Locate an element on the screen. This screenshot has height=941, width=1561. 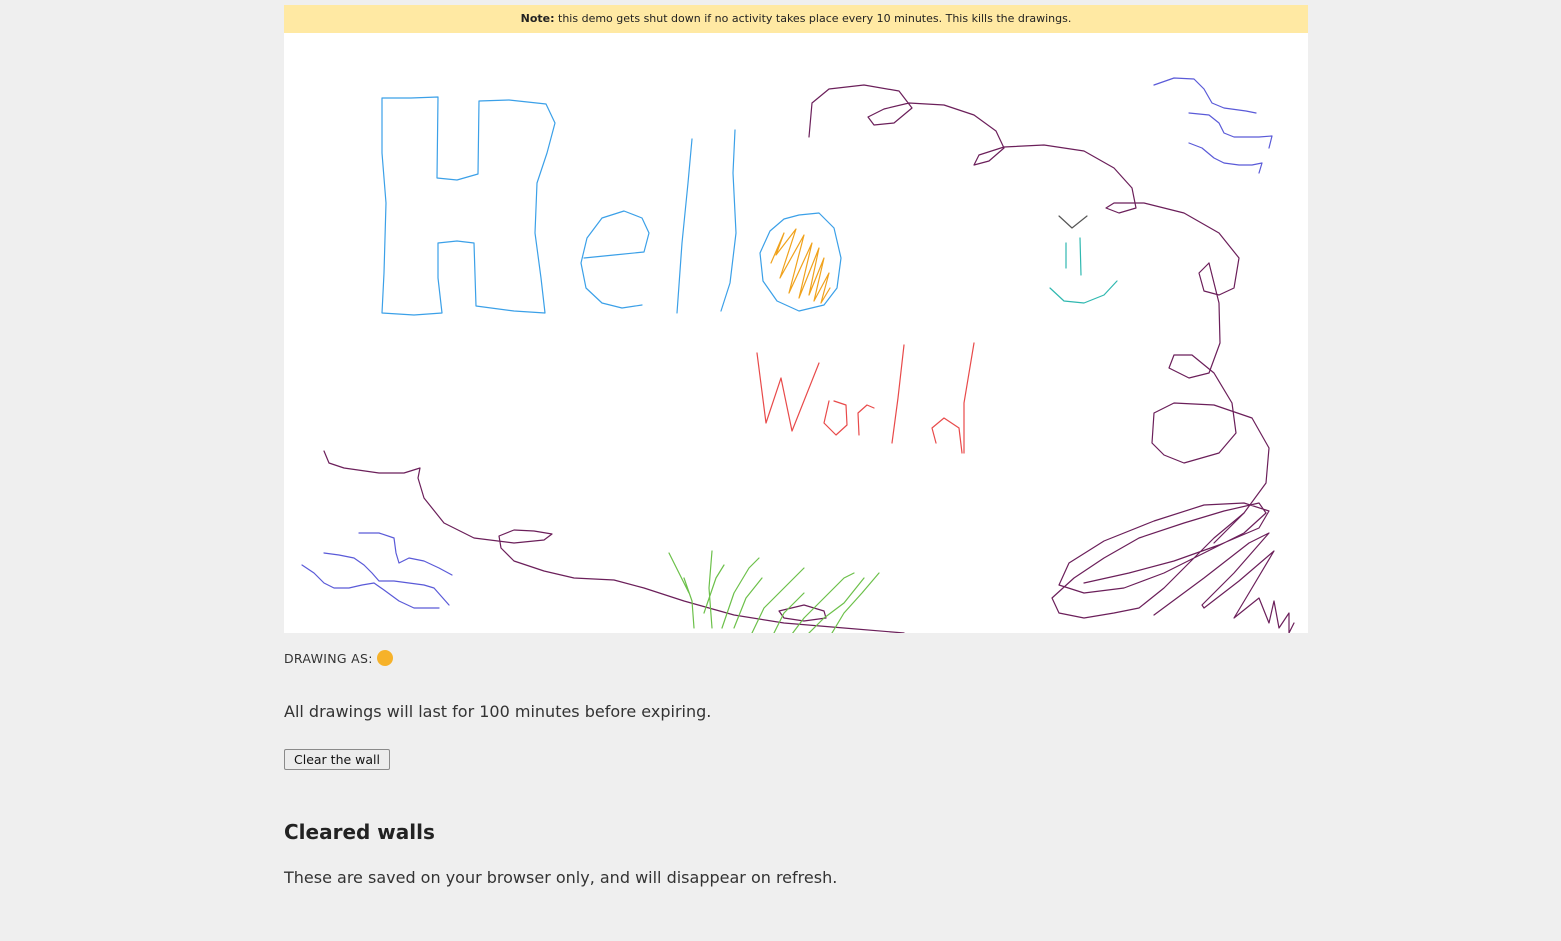
stroke-face-eyes is located at coordinates (1073, 256).